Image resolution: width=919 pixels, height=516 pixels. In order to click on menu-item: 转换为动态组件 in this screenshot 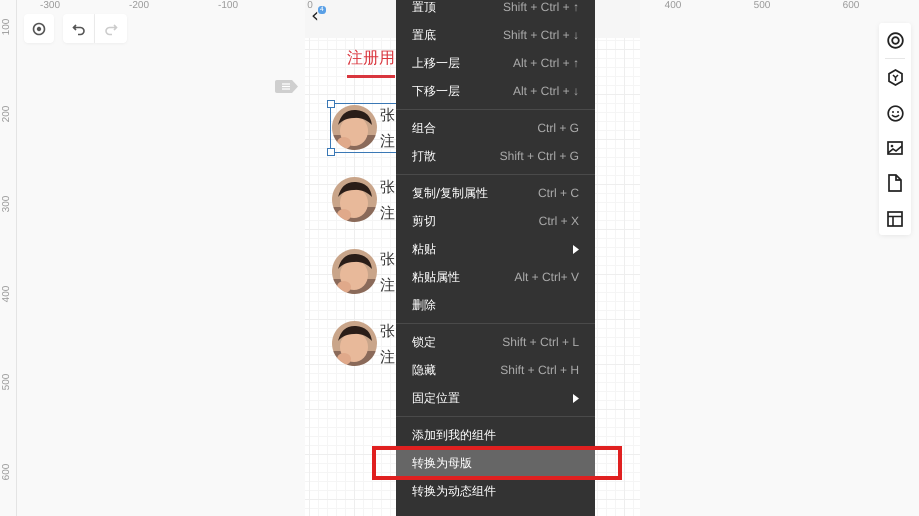, I will do `click(495, 491)`.